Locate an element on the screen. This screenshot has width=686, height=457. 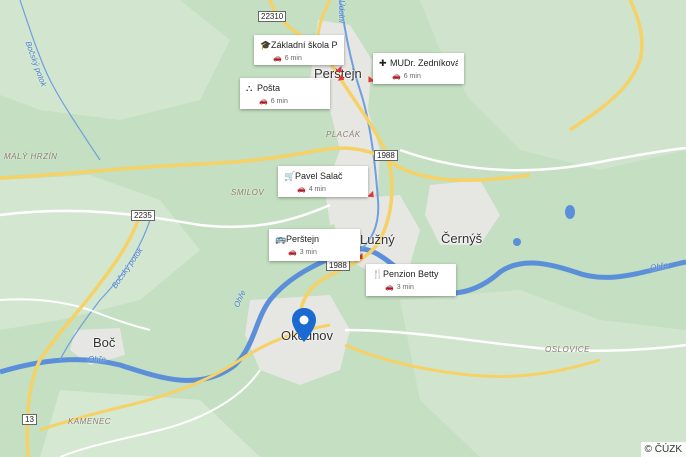
poi-card-medical: ✚MUDr. Zedníková … 🚗6 min is located at coordinates (418, 68).